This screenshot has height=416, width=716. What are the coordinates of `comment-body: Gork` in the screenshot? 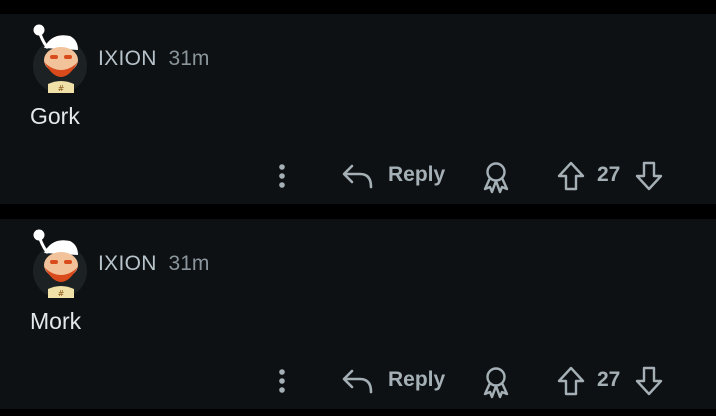 It's located at (55, 116).